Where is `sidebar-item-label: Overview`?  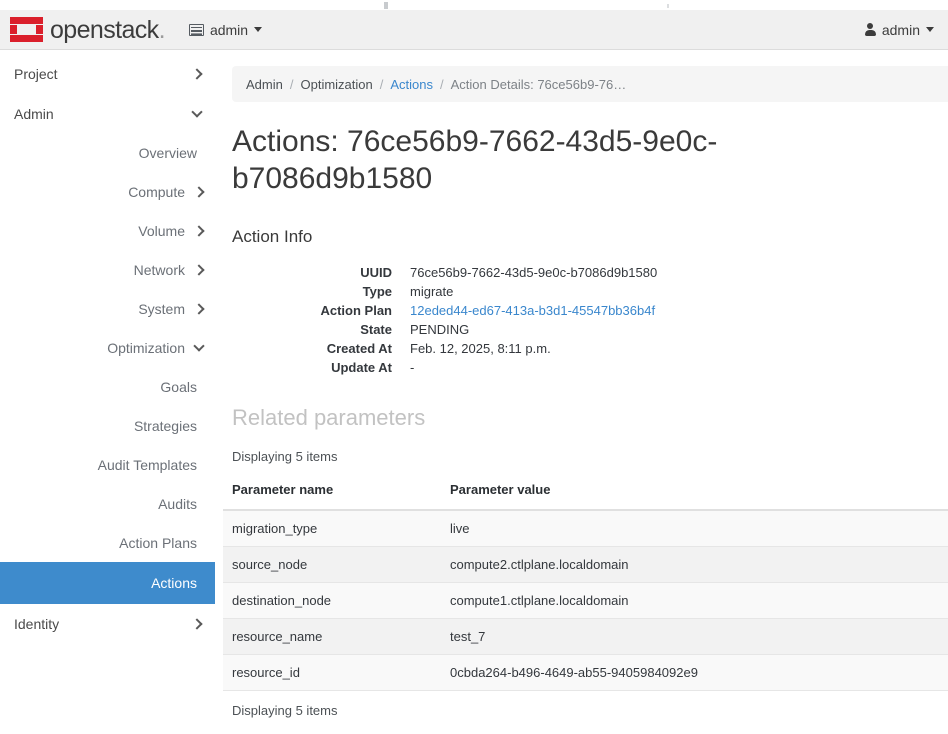 sidebar-item-label: Overview is located at coordinates (167, 152).